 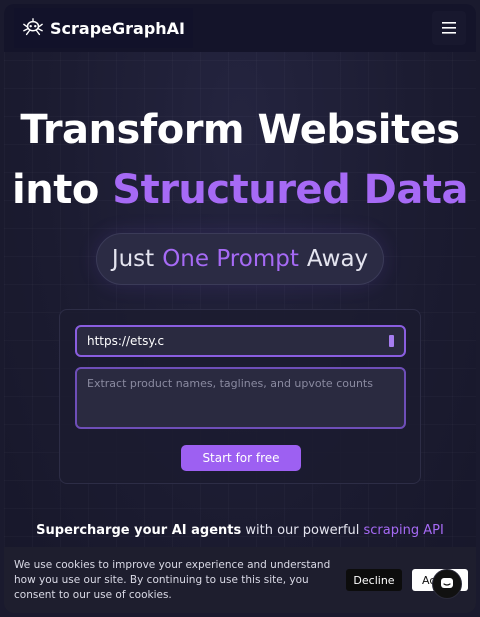 What do you see at coordinates (240, 130) in the screenshot?
I see `hero-title-line1: Transform Websites` at bounding box center [240, 130].